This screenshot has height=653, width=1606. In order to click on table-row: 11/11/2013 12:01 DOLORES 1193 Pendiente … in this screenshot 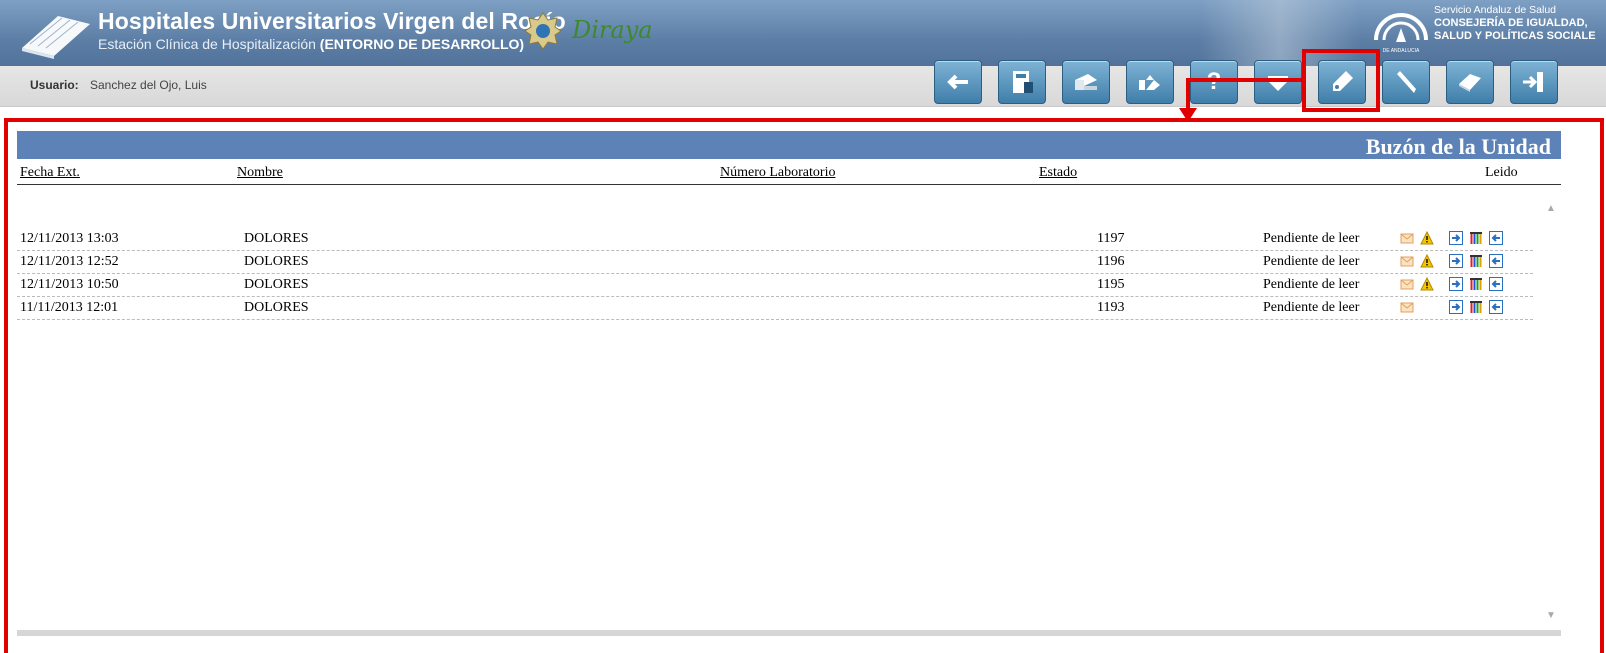, I will do `click(775, 308)`.